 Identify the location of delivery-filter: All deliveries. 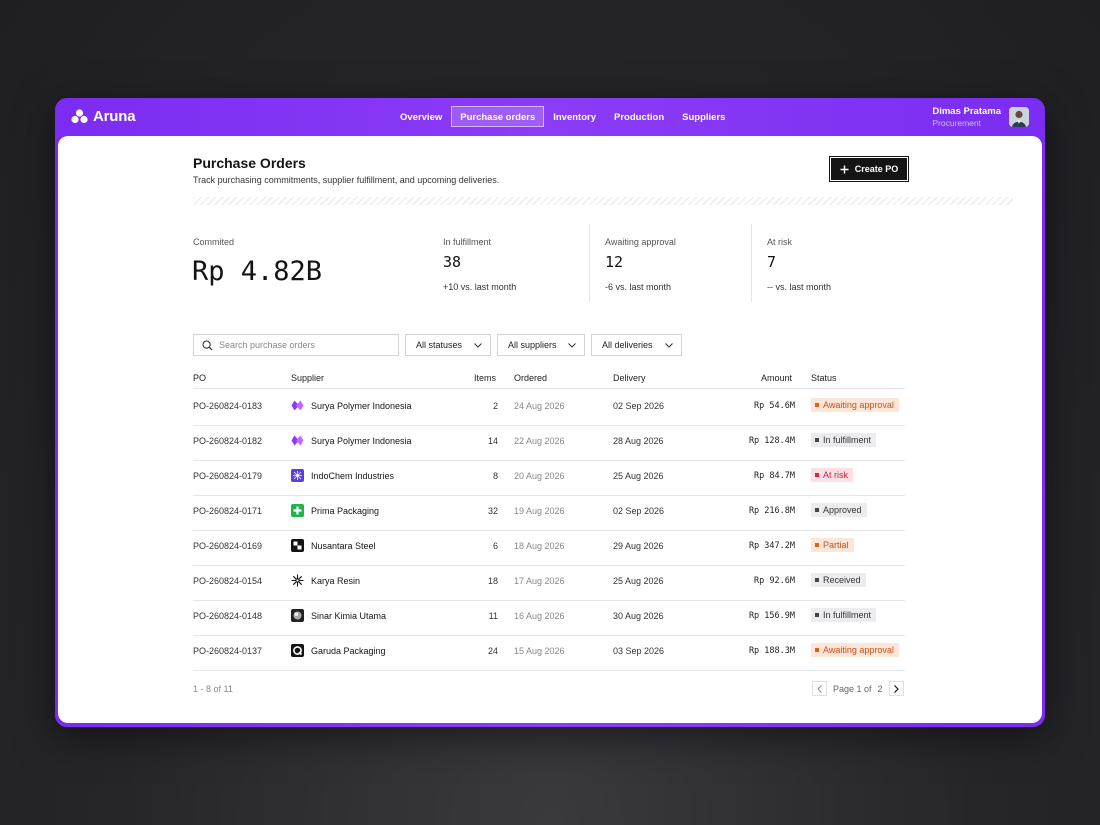
(636, 345).